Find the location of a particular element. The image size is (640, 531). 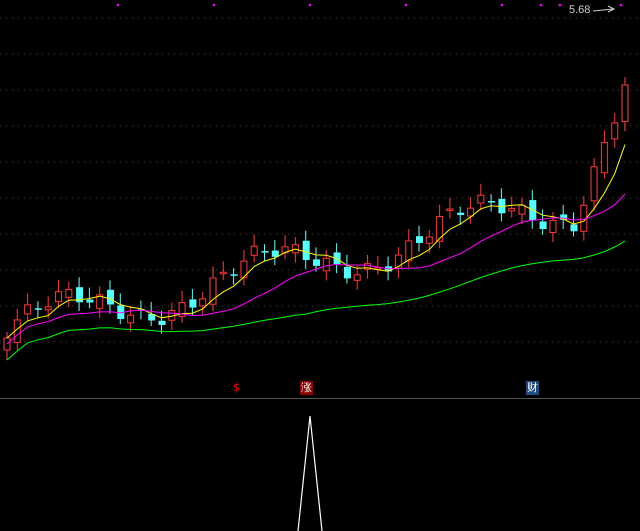

high-price-label: 5.68 is located at coordinates (579, 10).